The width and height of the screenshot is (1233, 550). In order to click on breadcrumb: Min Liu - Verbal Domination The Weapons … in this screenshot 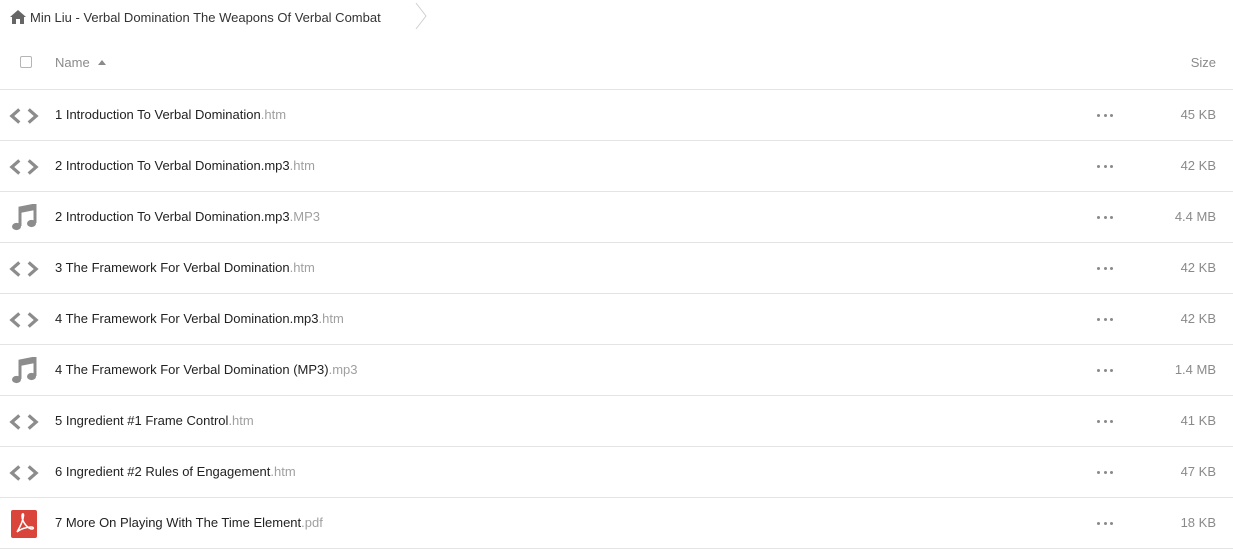, I will do `click(616, 17)`.